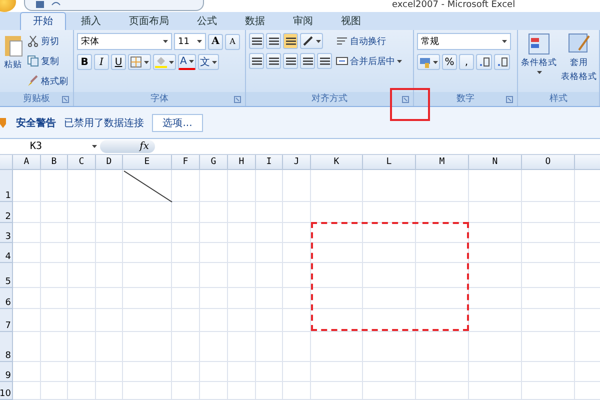 The width and height of the screenshot is (600, 400). What do you see at coordinates (232, 42) in the screenshot?
I see `shrink-font-button: A` at bounding box center [232, 42].